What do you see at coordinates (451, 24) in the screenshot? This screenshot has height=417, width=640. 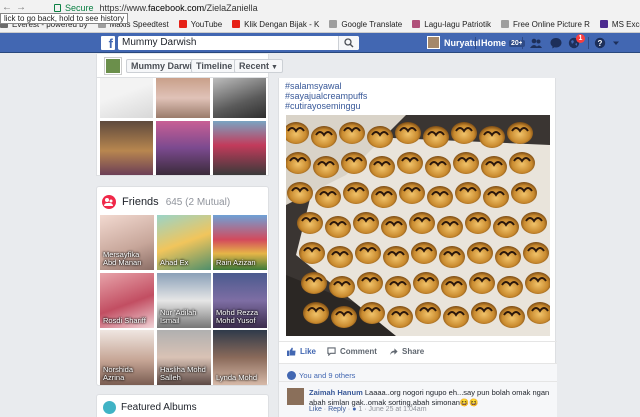 I see `bookmark-lagu: Lagu-lagu Patriotik` at bounding box center [451, 24].